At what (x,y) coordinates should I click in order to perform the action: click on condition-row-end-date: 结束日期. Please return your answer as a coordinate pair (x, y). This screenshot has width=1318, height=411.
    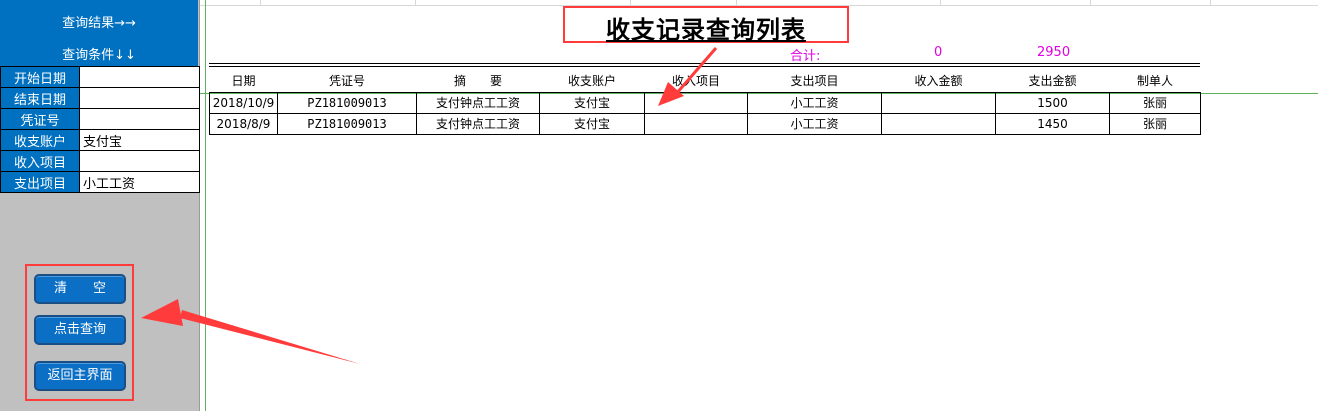
    Looking at the image, I should click on (100, 98).